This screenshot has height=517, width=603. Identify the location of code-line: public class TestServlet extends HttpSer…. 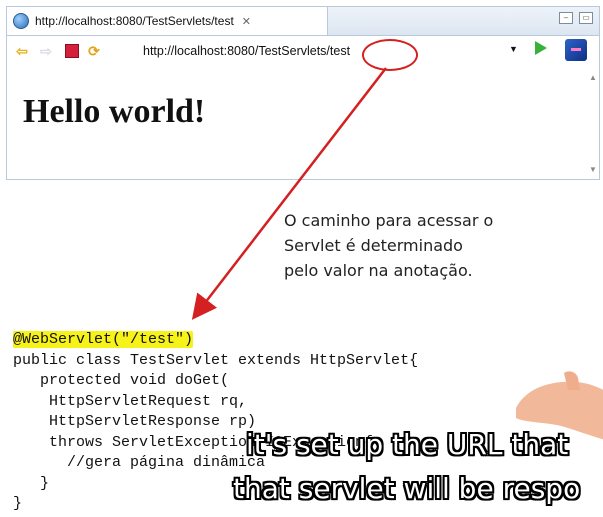
(216, 360).